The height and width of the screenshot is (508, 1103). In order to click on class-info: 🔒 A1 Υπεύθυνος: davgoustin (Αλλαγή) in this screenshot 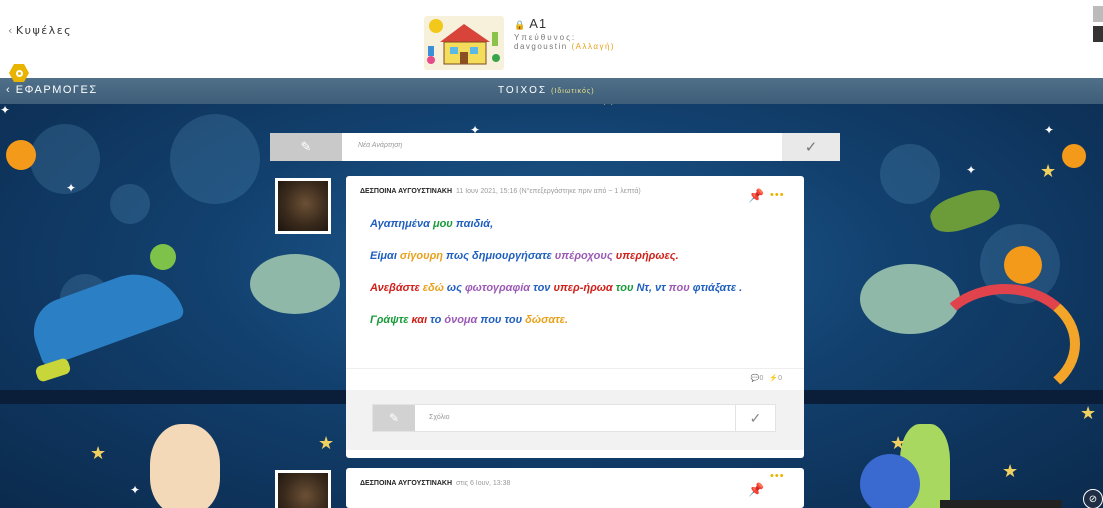, I will do `click(564, 33)`.